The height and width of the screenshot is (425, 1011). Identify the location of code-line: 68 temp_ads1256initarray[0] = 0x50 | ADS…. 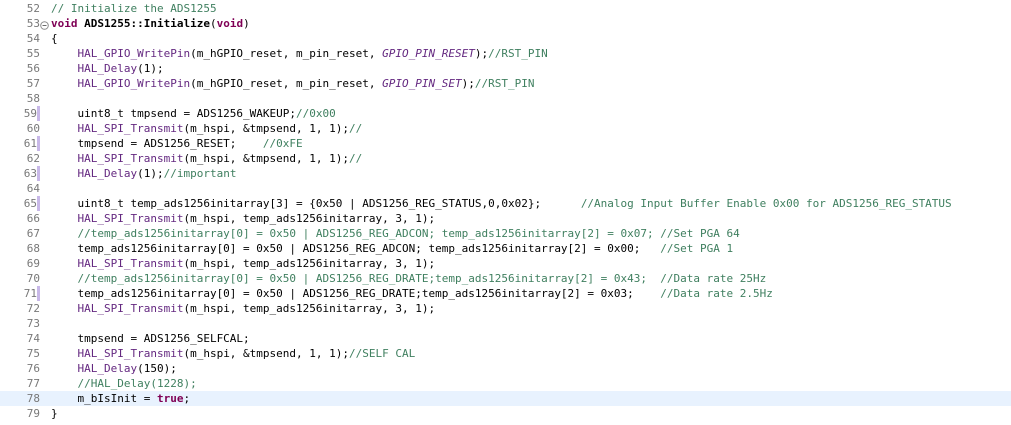
(505, 248).